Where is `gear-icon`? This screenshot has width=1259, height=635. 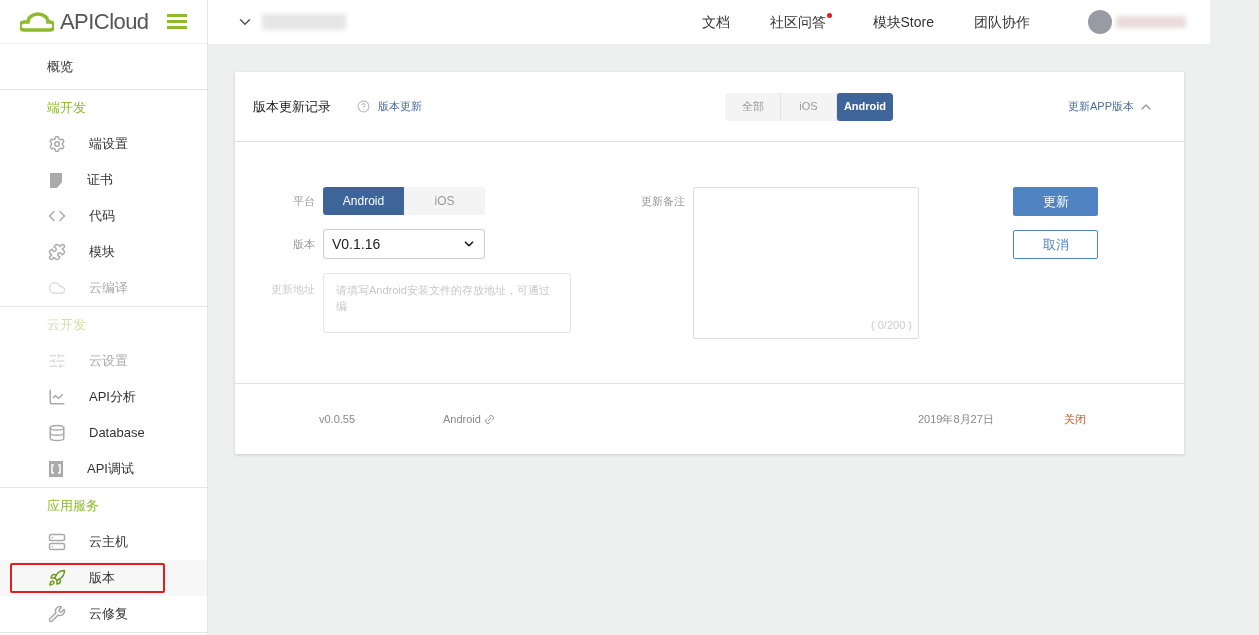
gear-icon is located at coordinates (57, 144).